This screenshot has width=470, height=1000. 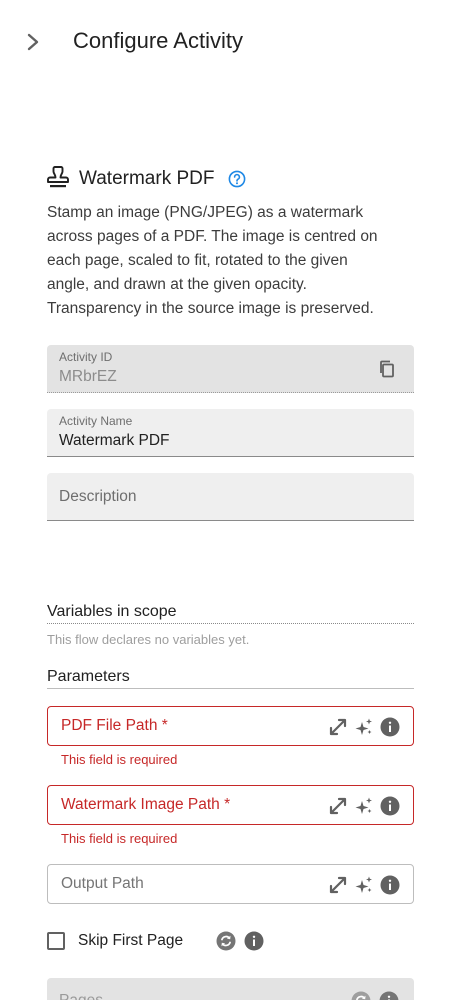 What do you see at coordinates (158, 40) in the screenshot?
I see `page-title: Configure Activity` at bounding box center [158, 40].